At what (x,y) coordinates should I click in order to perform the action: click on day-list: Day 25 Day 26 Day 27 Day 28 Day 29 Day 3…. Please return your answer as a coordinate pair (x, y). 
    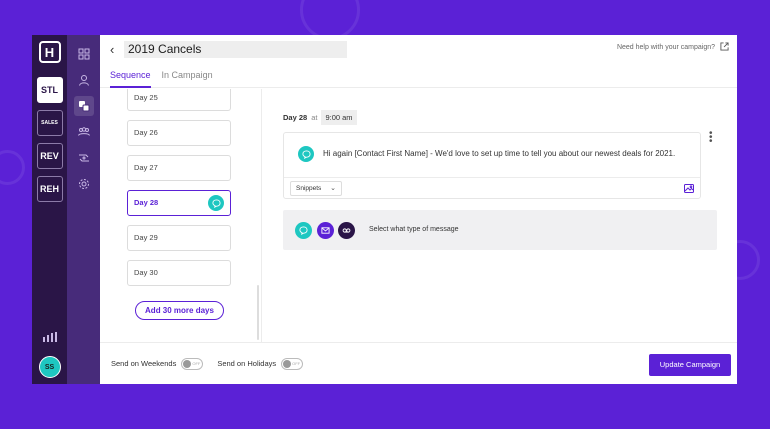
    Looking at the image, I should click on (181, 215).